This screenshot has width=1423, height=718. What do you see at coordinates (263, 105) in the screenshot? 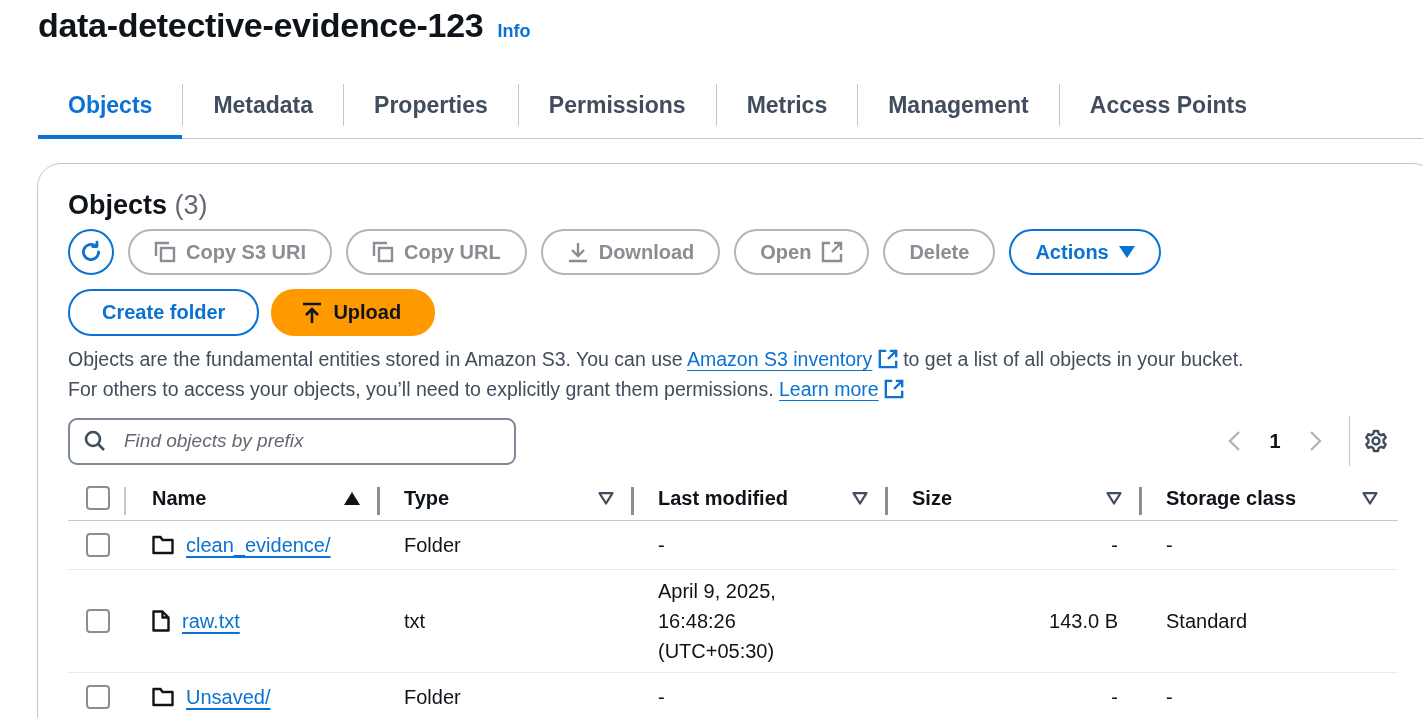
I see `tab: Metadata` at bounding box center [263, 105].